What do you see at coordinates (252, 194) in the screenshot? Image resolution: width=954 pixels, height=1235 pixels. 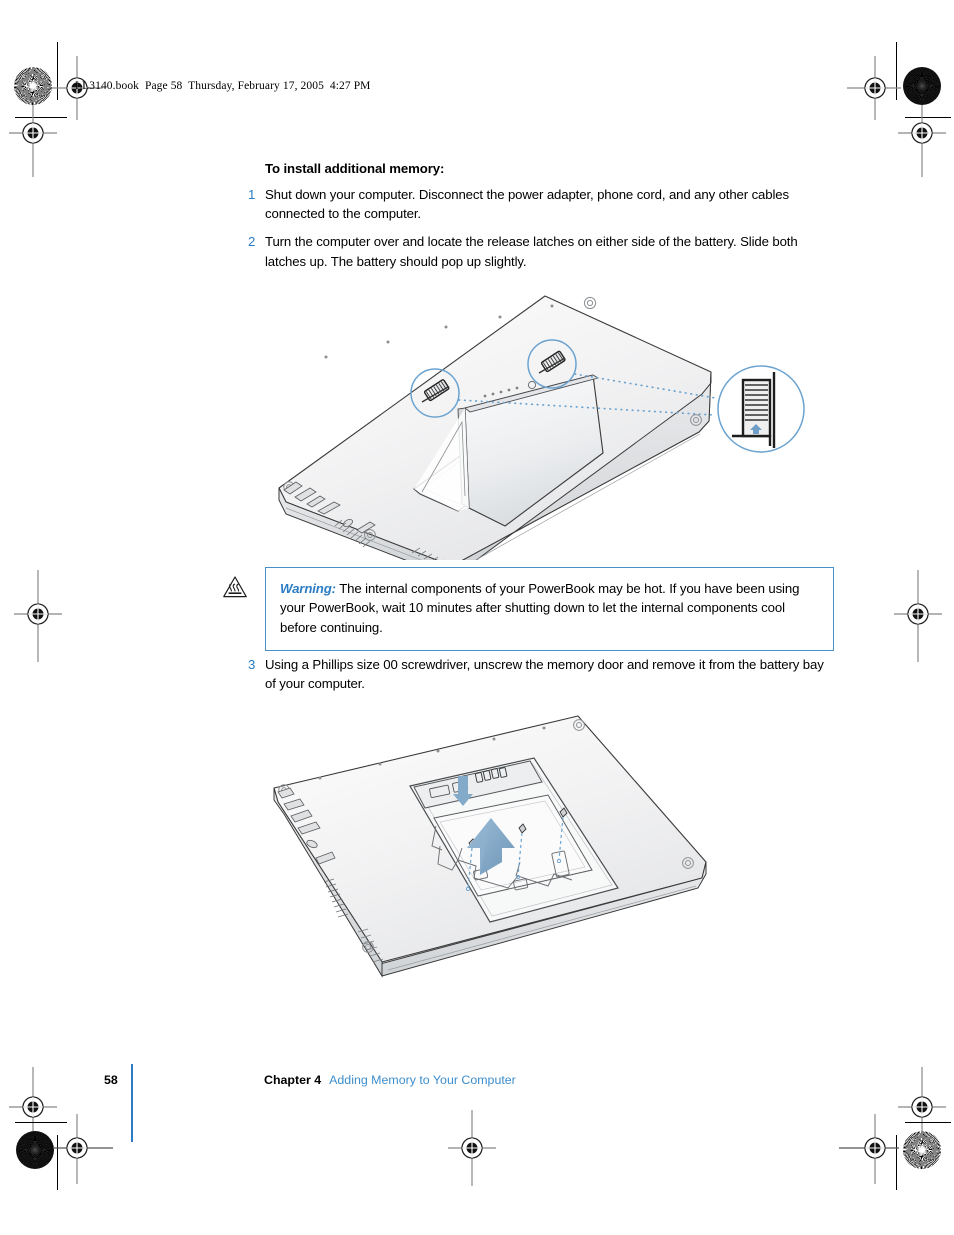 I see `step-number: 1` at bounding box center [252, 194].